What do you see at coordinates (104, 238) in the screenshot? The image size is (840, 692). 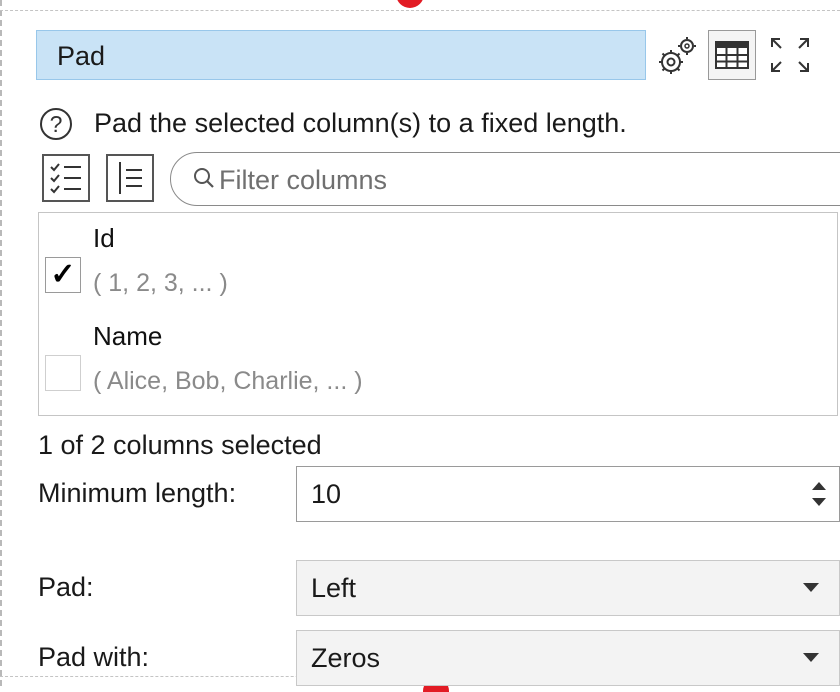 I see `column-name: Id` at bounding box center [104, 238].